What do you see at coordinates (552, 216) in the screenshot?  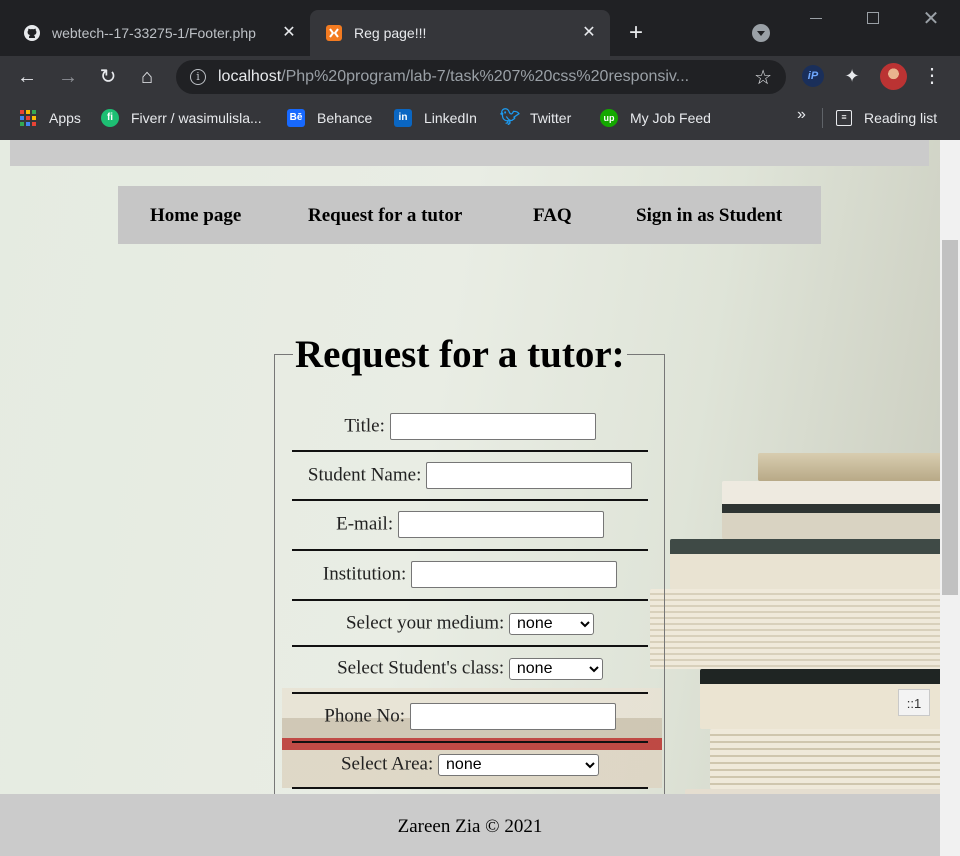 I see `nav-faq: FAQ` at bounding box center [552, 216].